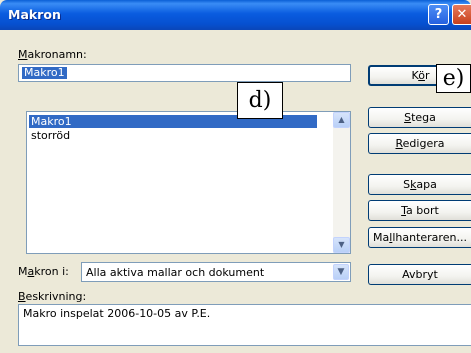  What do you see at coordinates (244, 325) in the screenshot?
I see `description-field: Makro inspelat 2006-10-05 av P.E.` at bounding box center [244, 325].